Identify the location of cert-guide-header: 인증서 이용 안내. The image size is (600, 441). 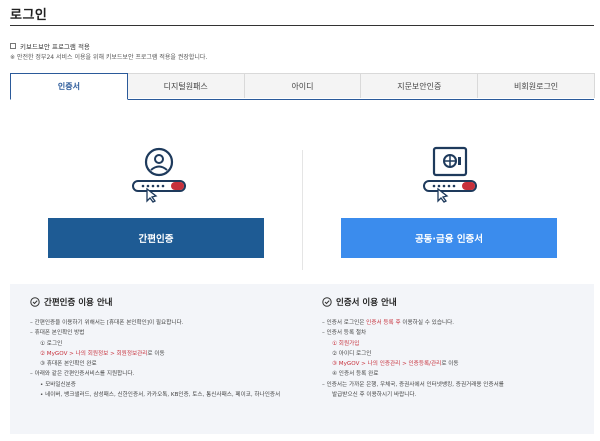
(454, 302).